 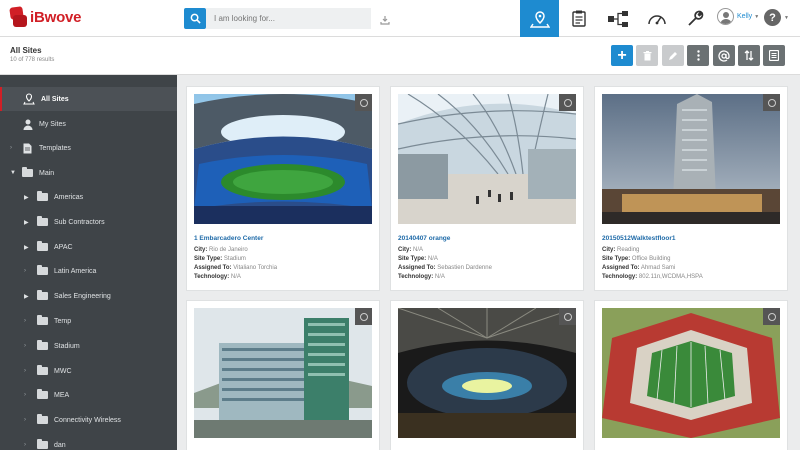 I want to click on sidebar-item-label: Latin America, so click(x=75, y=271).